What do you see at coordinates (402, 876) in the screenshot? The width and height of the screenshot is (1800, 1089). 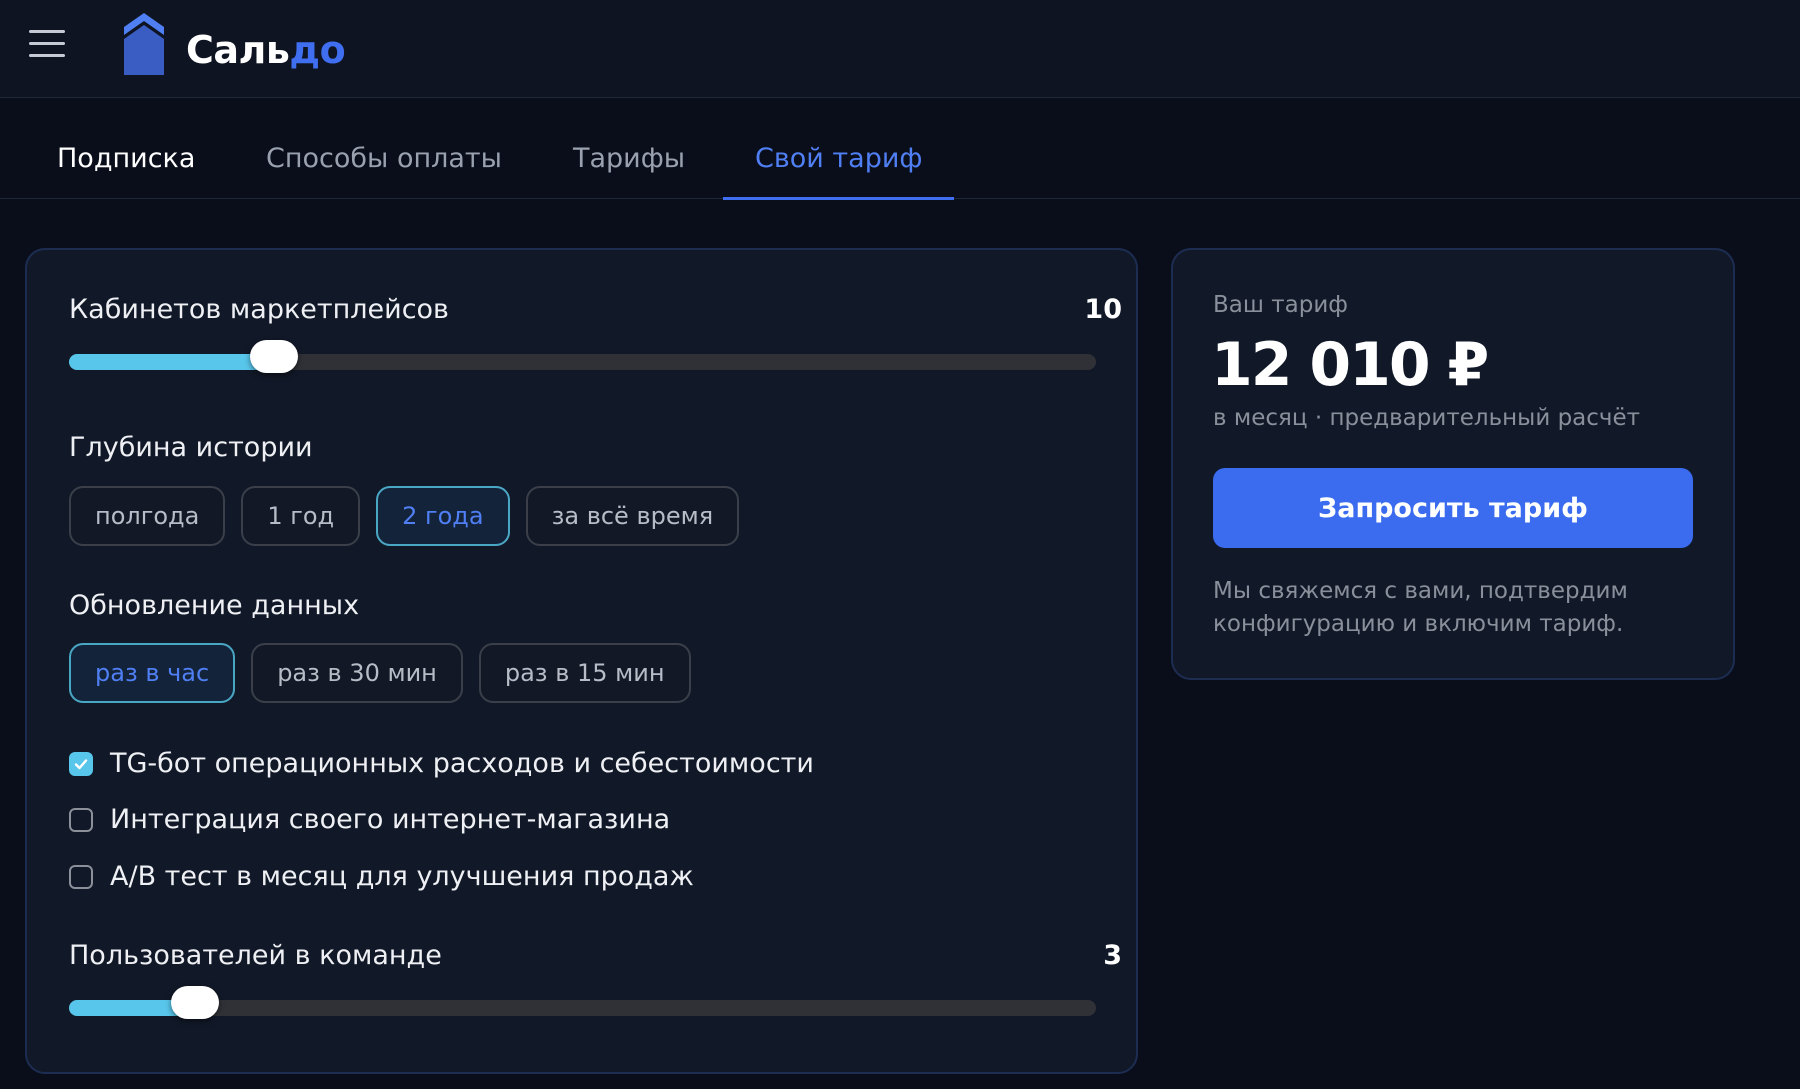 I see `addon-ab-test-label: A/B тест в месяц для улучшения продаж` at bounding box center [402, 876].